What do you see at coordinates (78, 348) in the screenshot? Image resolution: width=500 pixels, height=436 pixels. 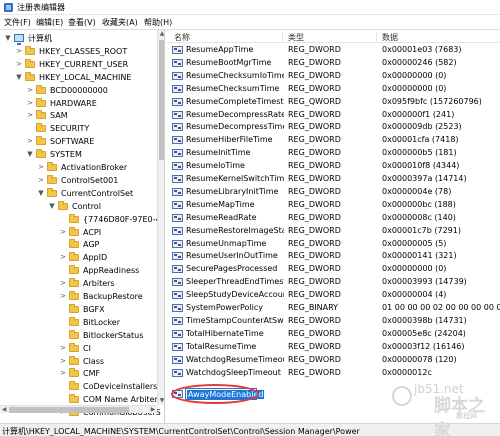 I see `tree-item: > CI` at bounding box center [78, 348].